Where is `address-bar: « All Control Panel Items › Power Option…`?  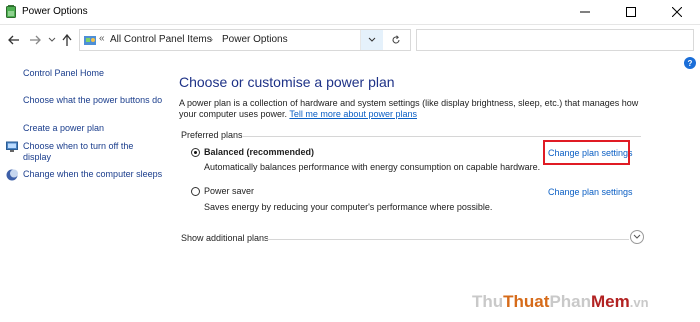 address-bar: « All Control Panel Items › Power Option… is located at coordinates (245, 40).